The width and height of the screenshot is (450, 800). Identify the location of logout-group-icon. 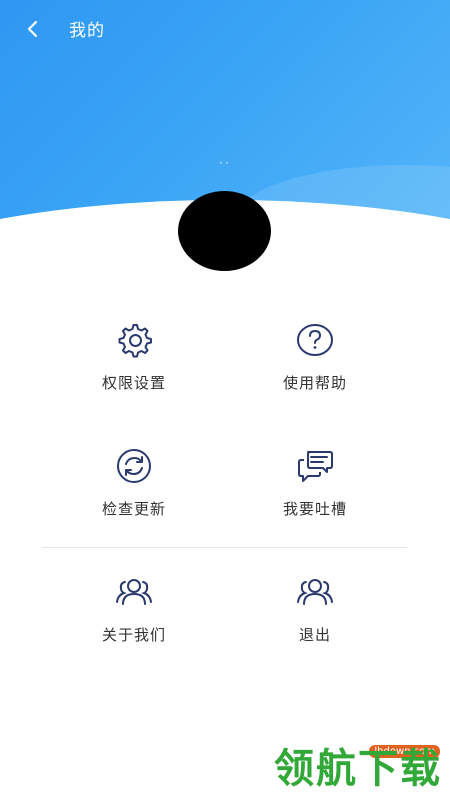
(315, 592).